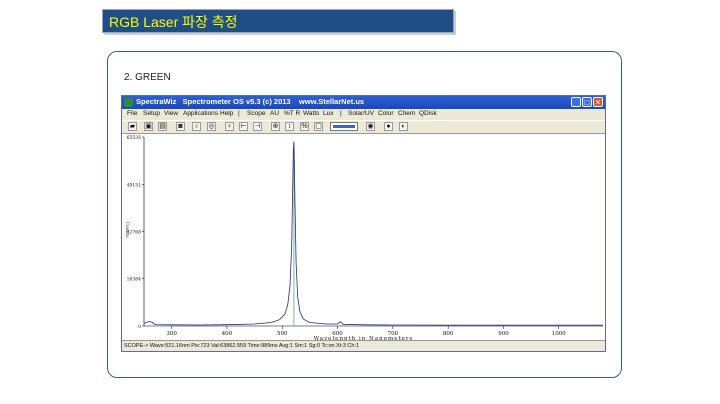 This screenshot has height=404, width=720. Describe the element at coordinates (289, 126) in the screenshot. I see `measure-icon: ↕` at that location.